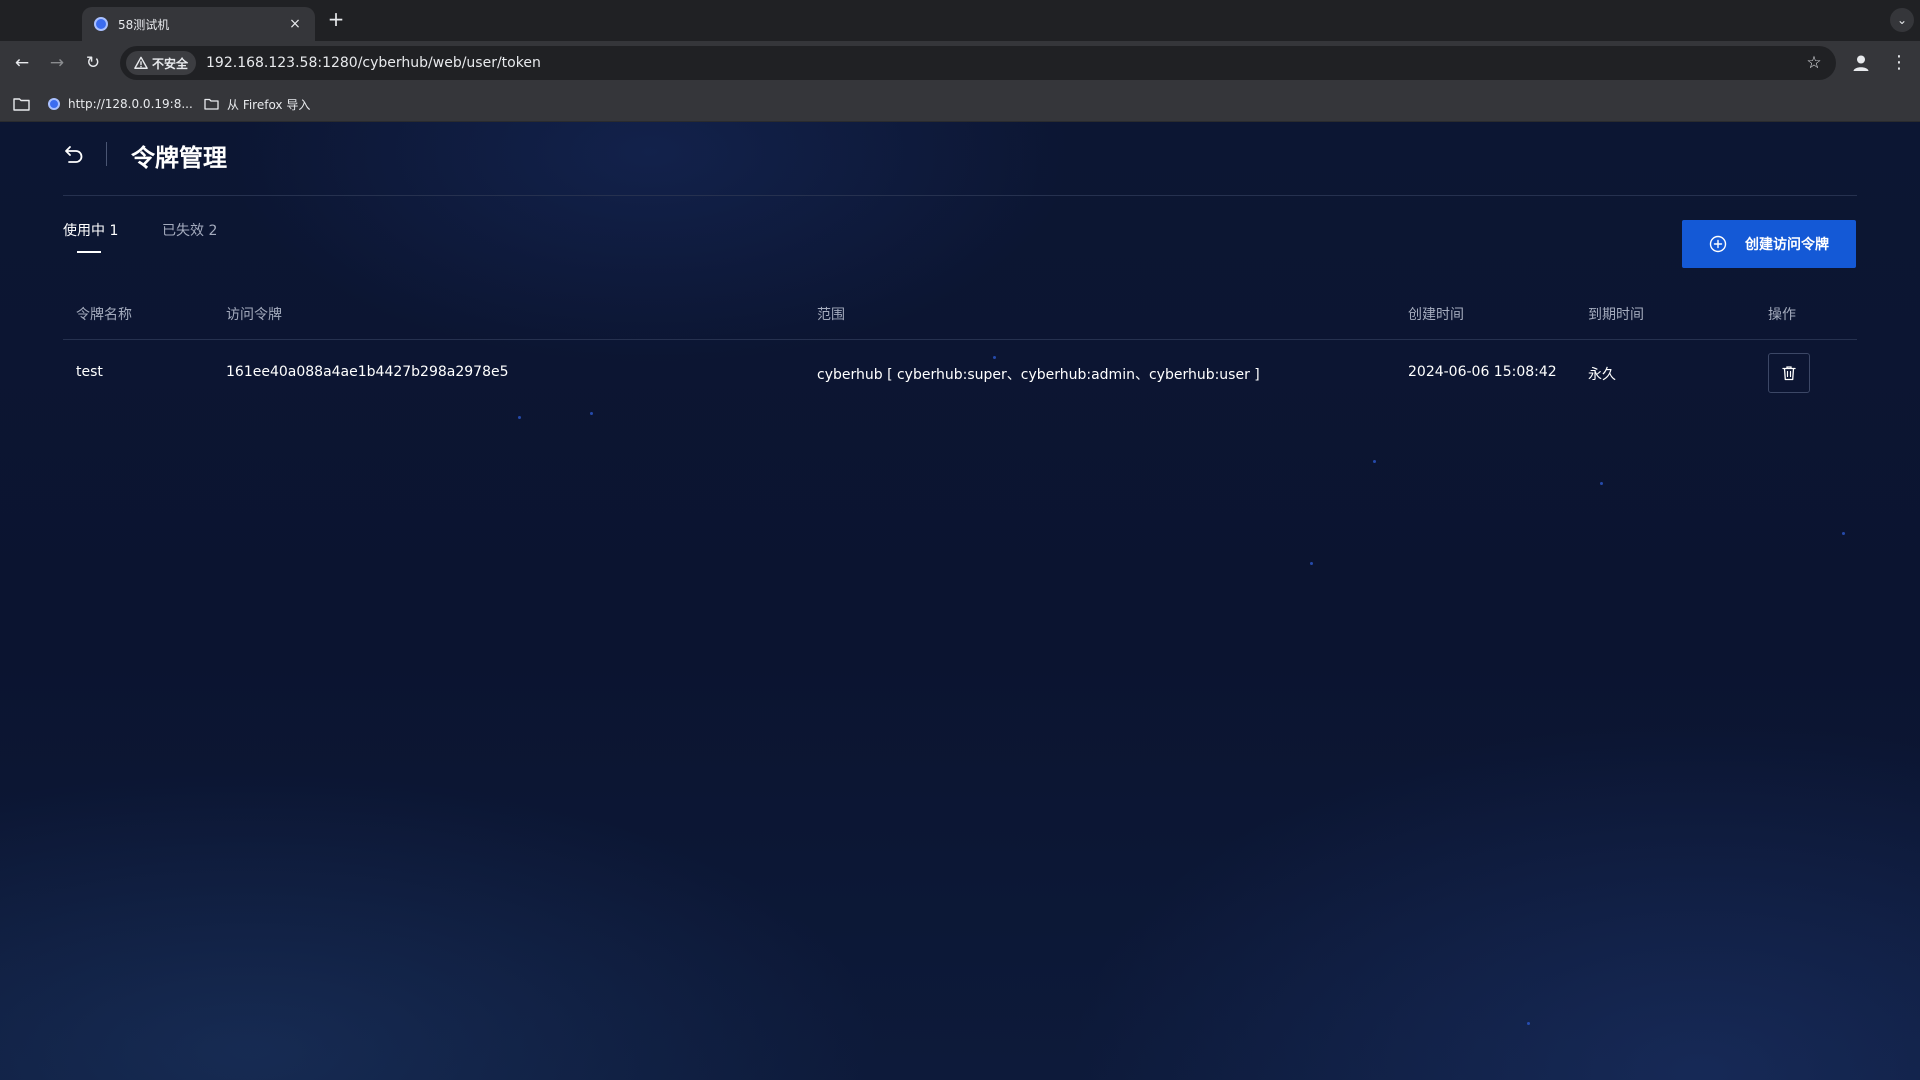 The image size is (1920, 1080). What do you see at coordinates (1718, 244) in the screenshot?
I see `plus-circle-icon` at bounding box center [1718, 244].